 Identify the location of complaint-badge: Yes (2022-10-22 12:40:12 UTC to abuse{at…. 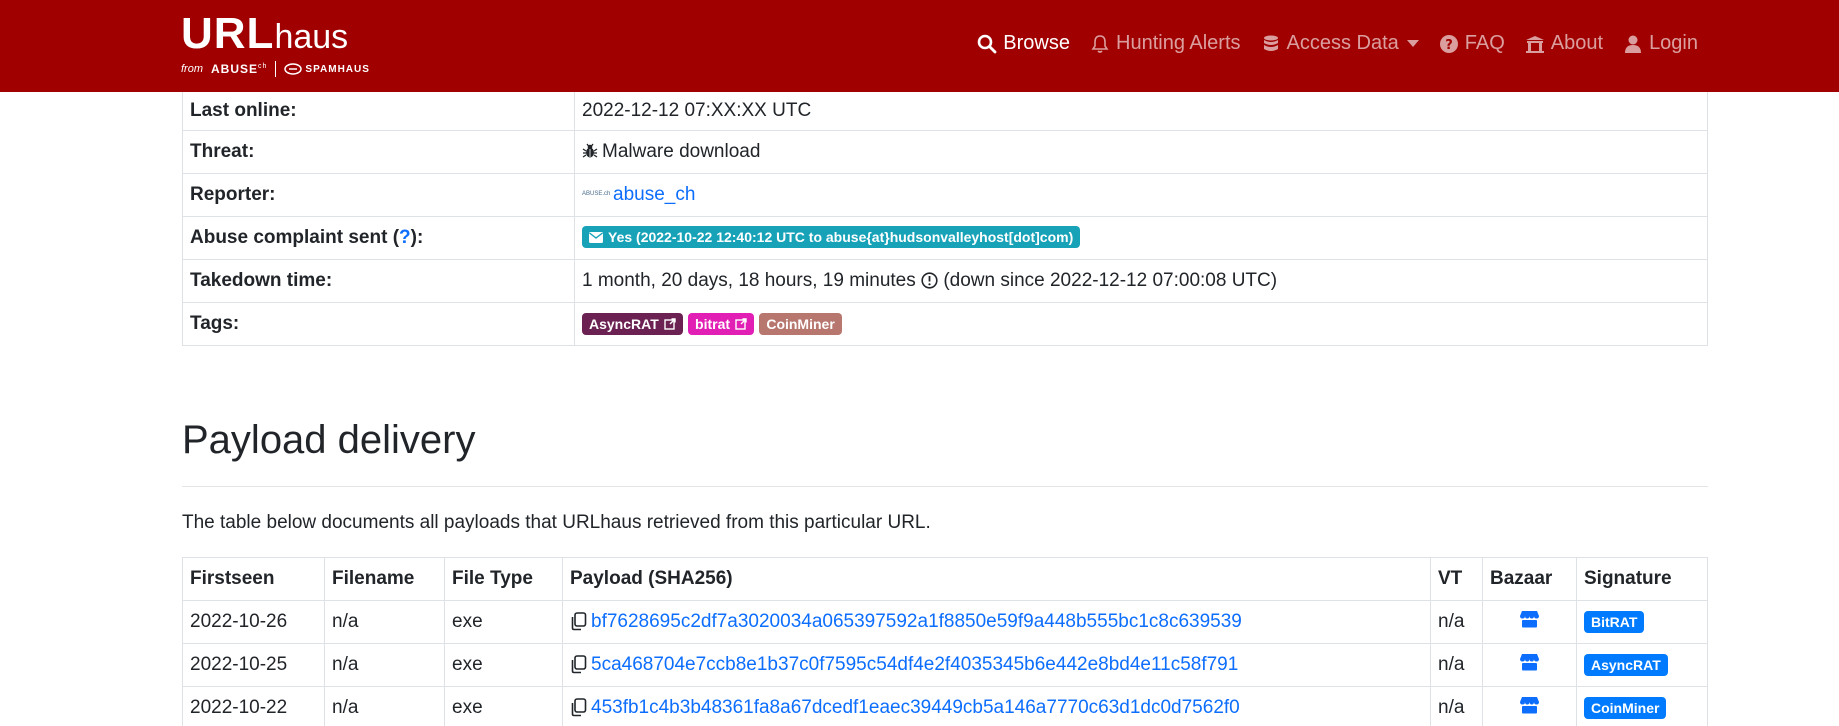
(831, 237).